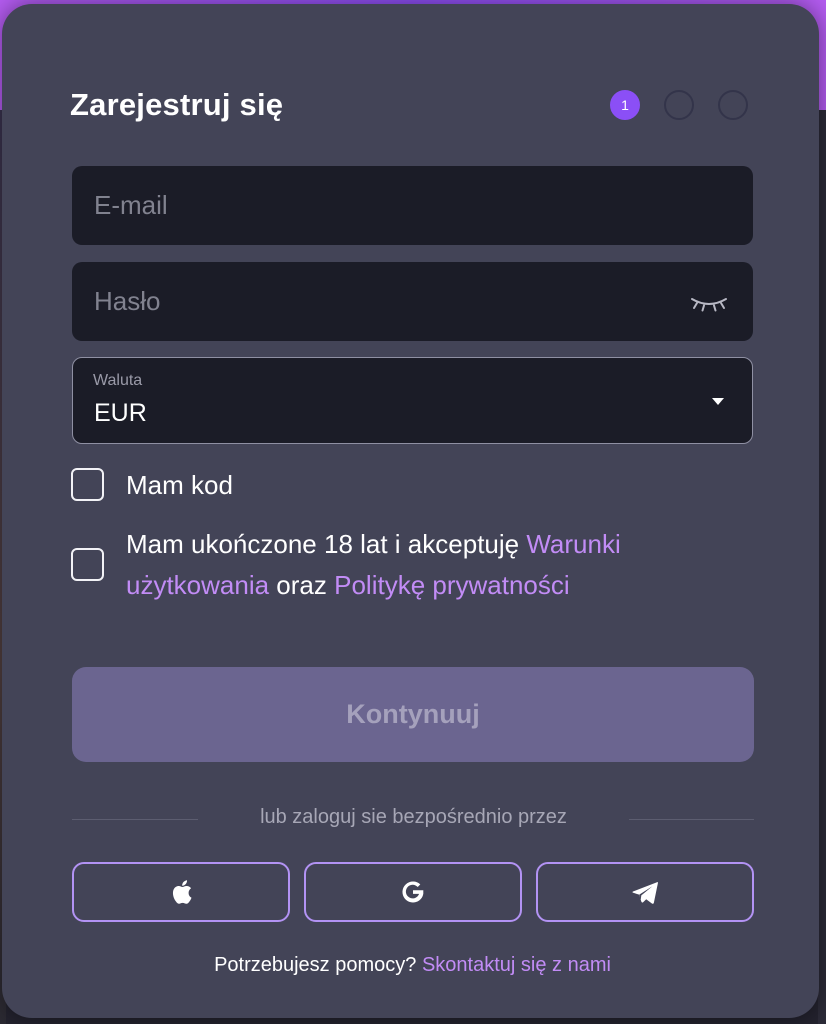 The width and height of the screenshot is (826, 1024). What do you see at coordinates (822, 567) in the screenshot?
I see `background-right` at bounding box center [822, 567].